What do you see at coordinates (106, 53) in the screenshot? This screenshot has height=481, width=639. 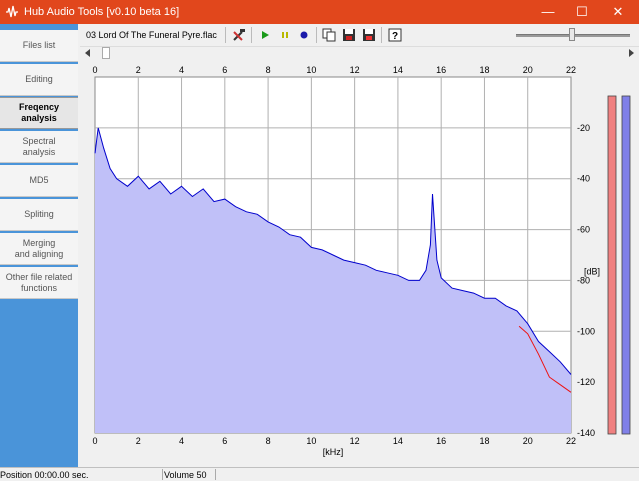 I see `scrollbar-thumb` at bounding box center [106, 53].